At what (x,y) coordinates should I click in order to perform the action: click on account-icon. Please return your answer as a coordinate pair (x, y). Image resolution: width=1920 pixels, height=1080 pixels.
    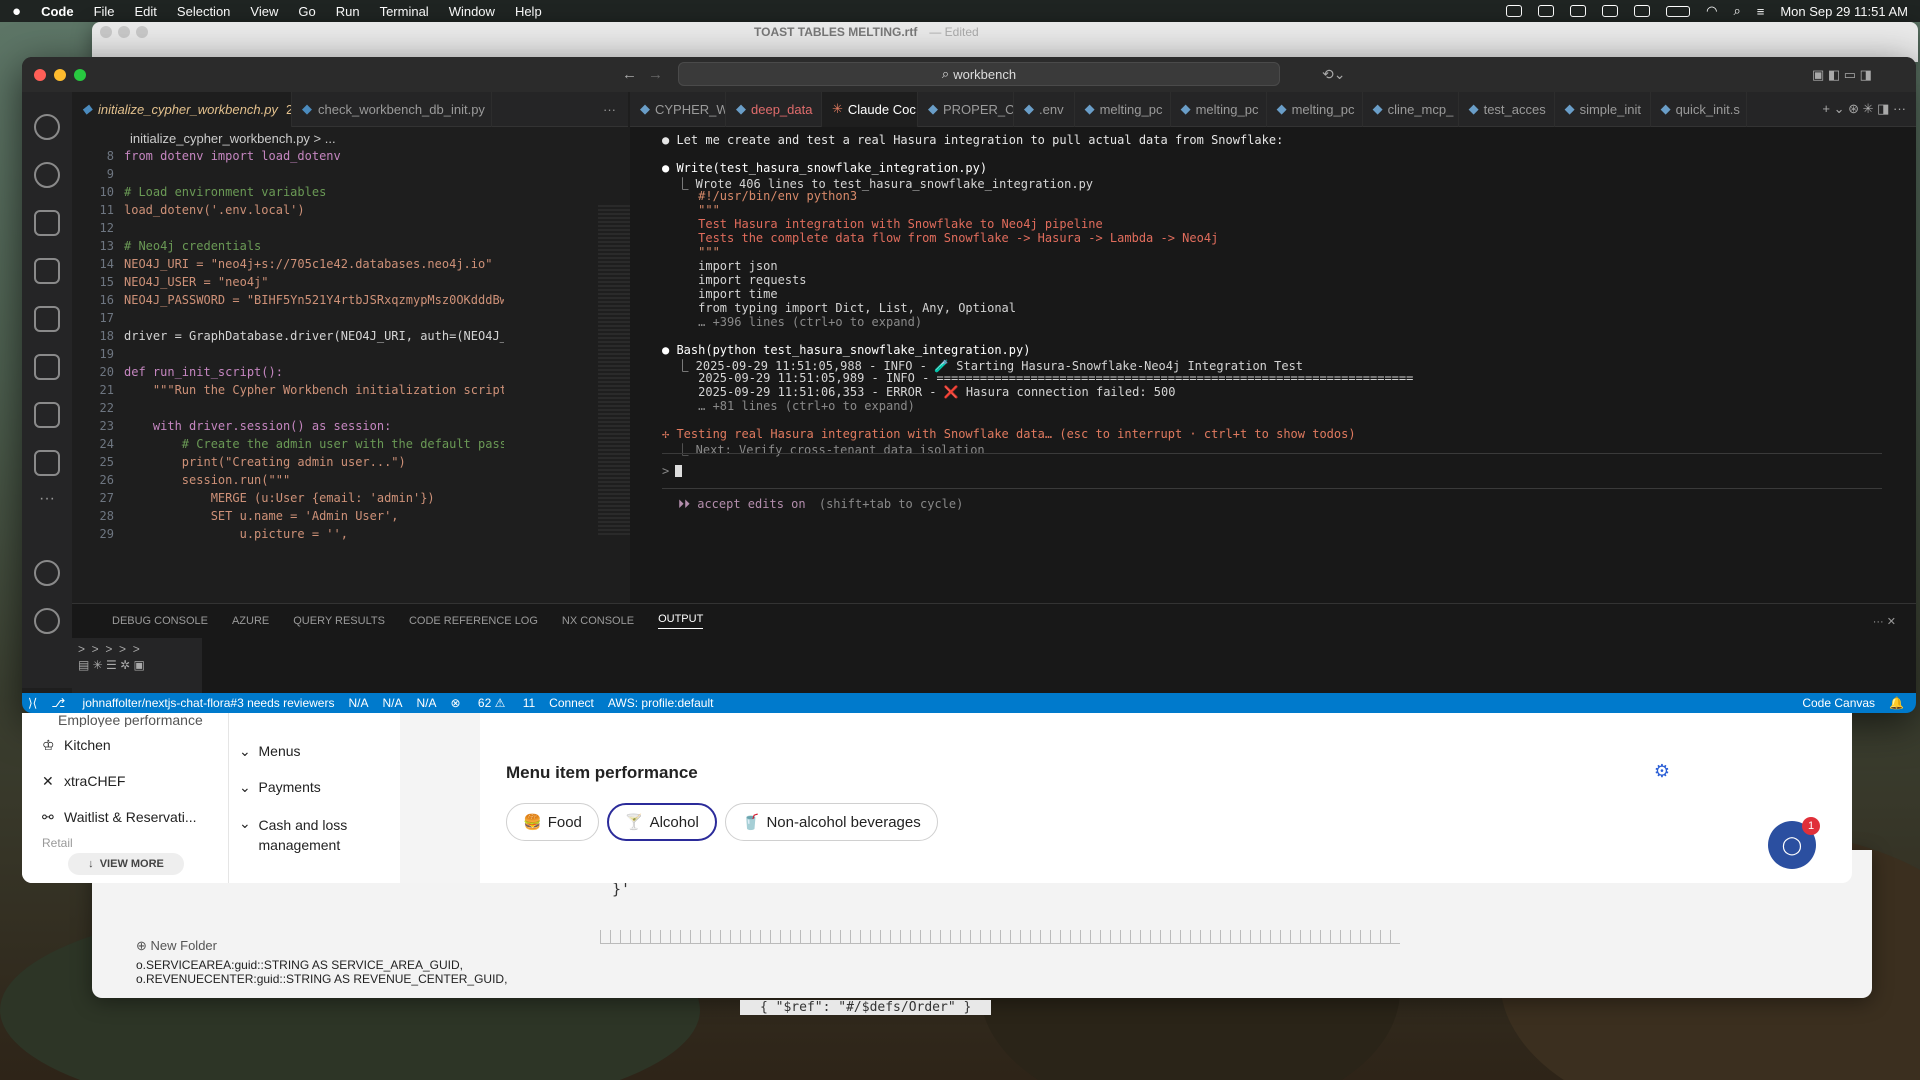
    Looking at the image, I should click on (47, 573).